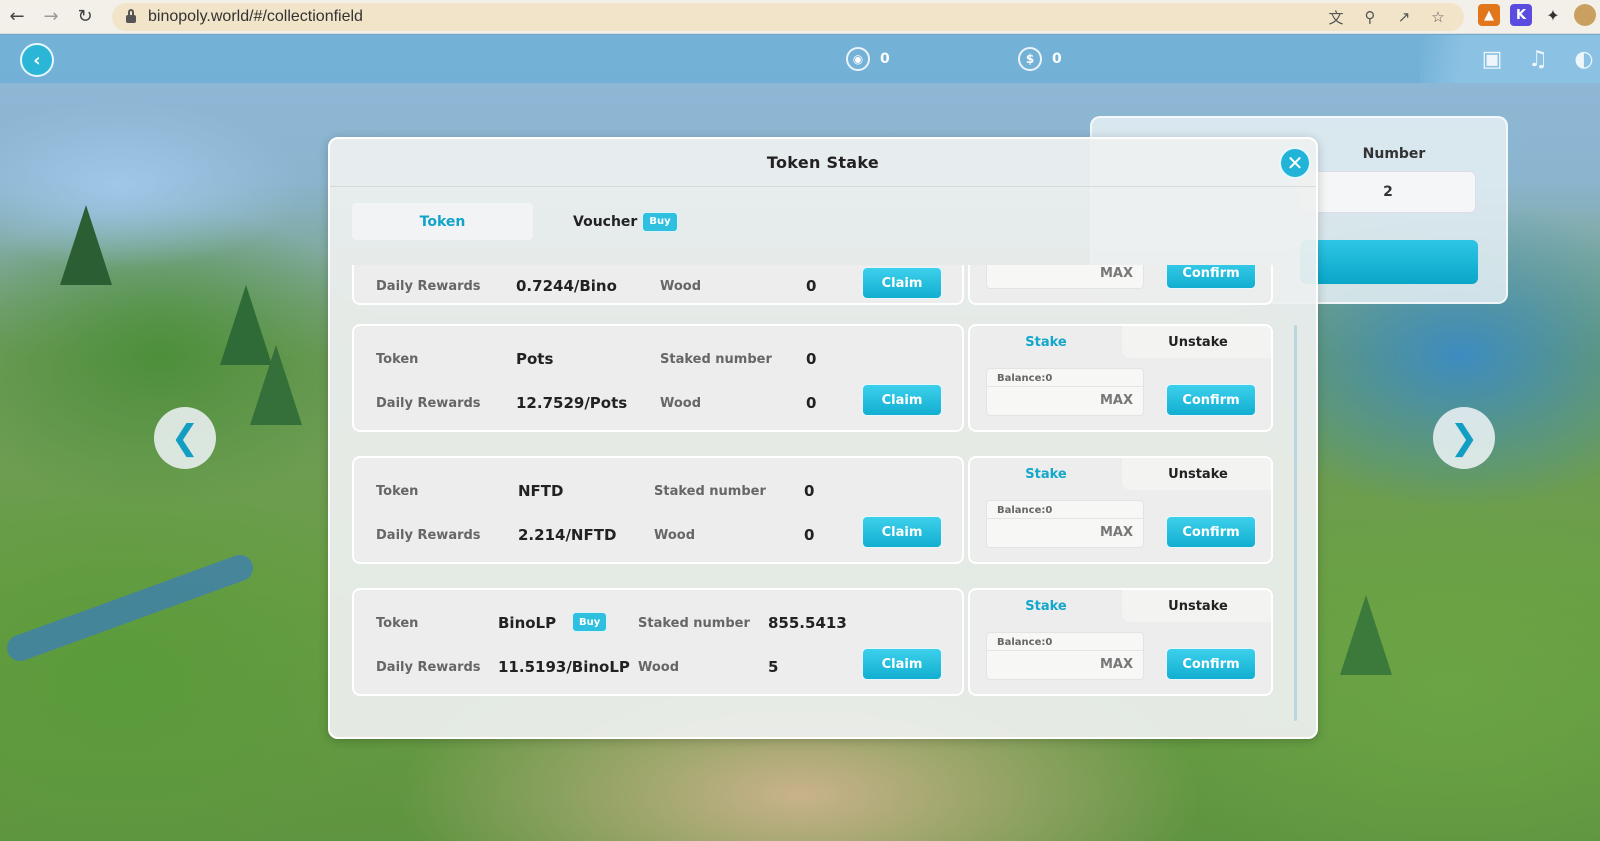 This screenshot has height=841, width=1600. What do you see at coordinates (885, 59) in the screenshot?
I see `gem-stat-value: 0` at bounding box center [885, 59].